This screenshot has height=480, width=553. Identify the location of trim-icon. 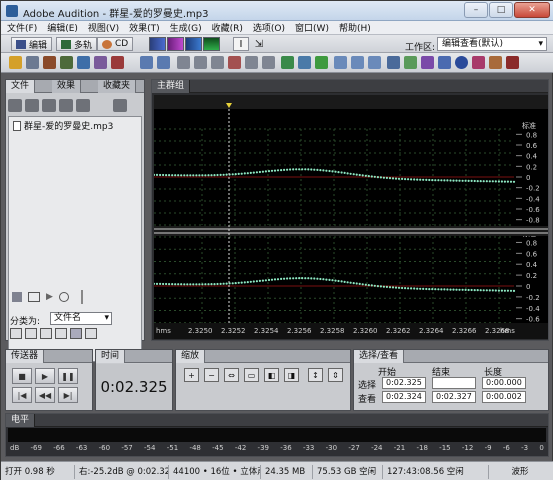
(200, 62).